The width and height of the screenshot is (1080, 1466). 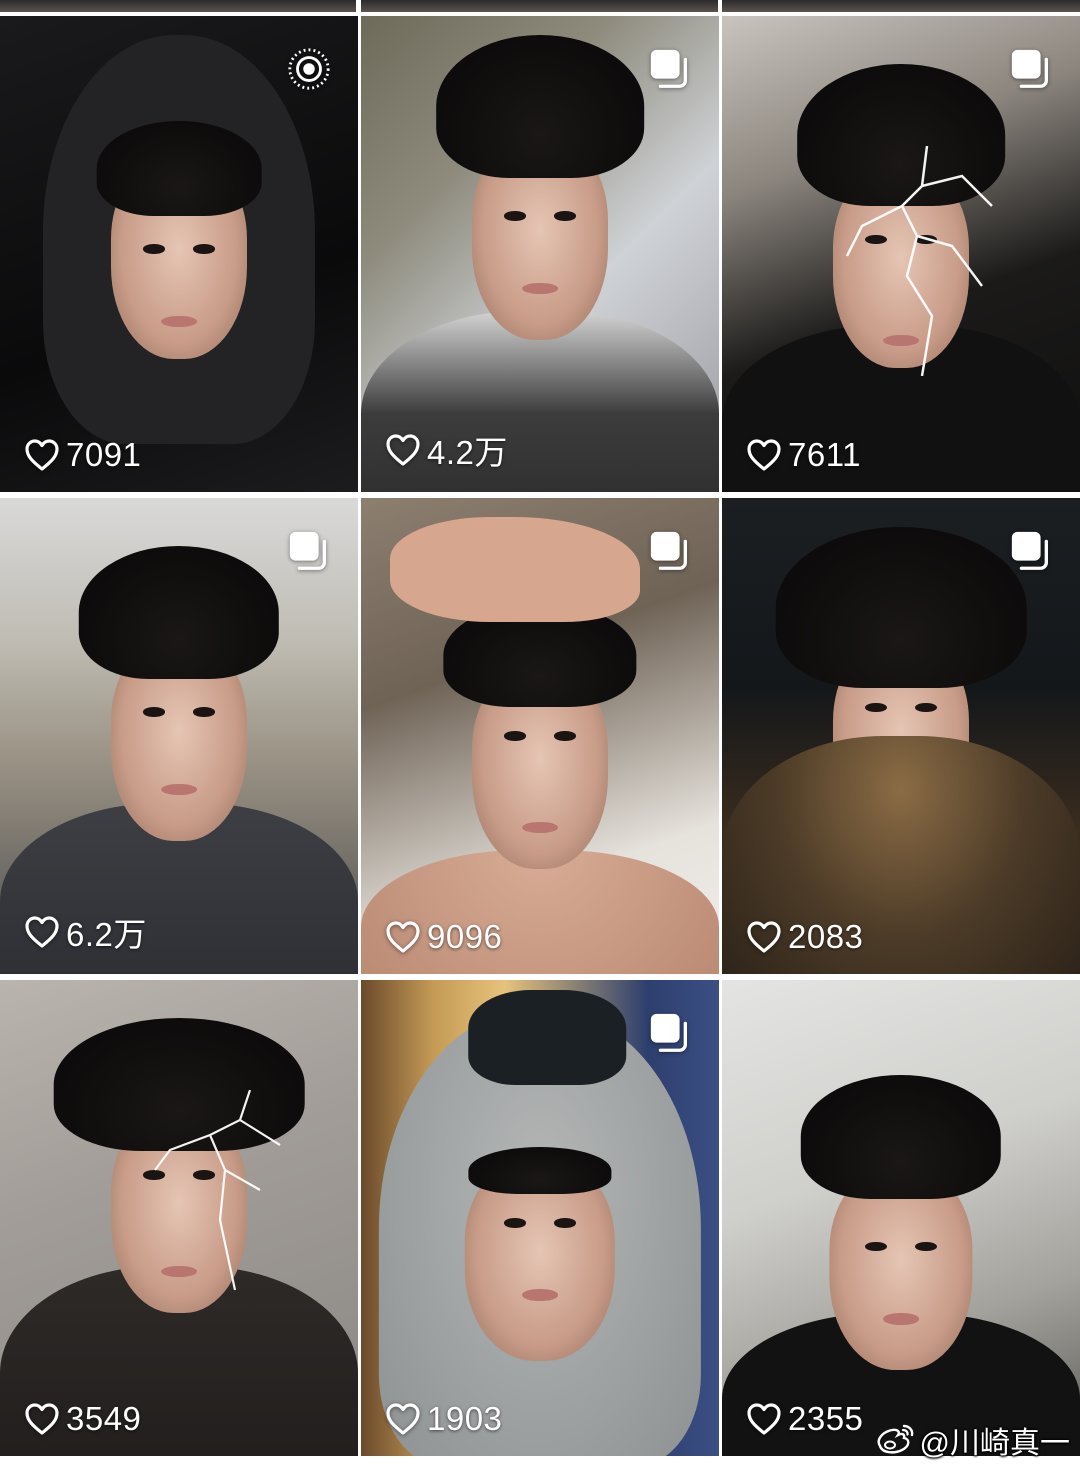 I want to click on like-count-value: 2355, so click(x=826, y=1418).